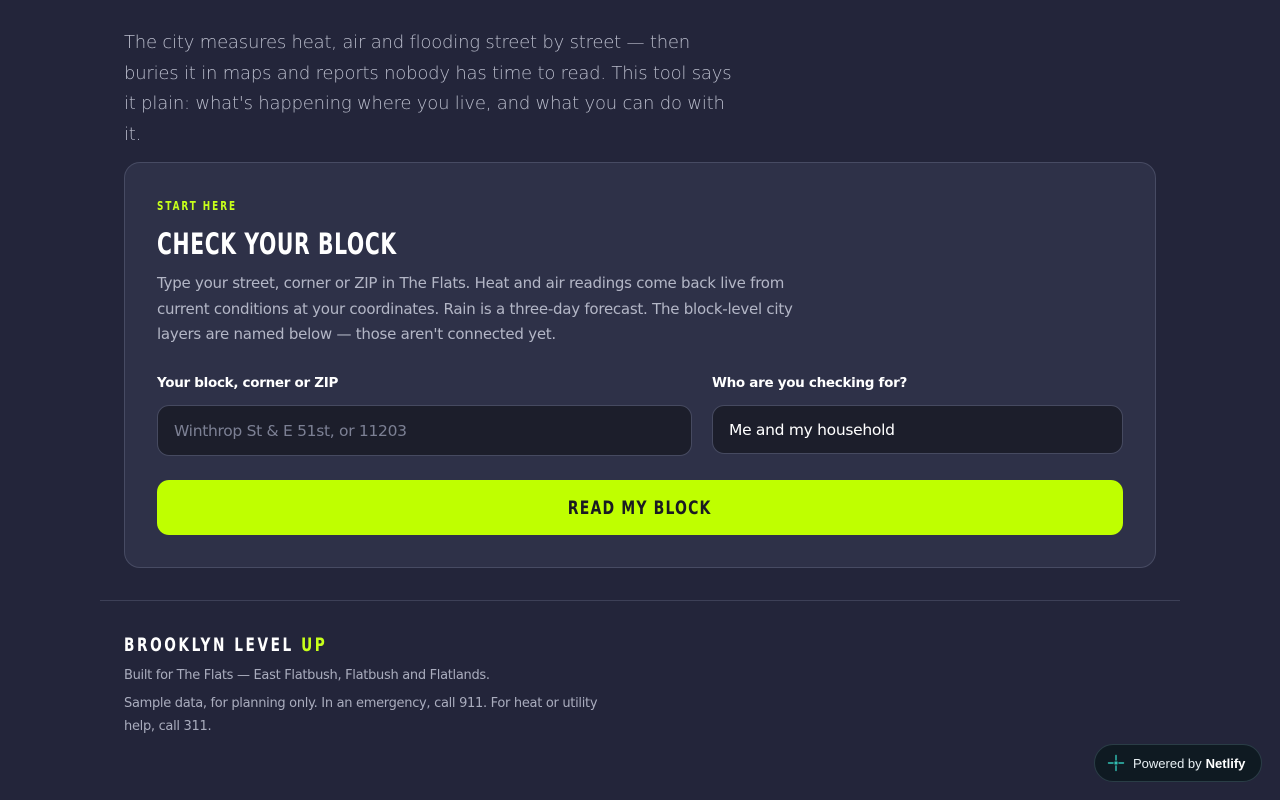 This screenshot has width=1280, height=800. What do you see at coordinates (812, 429) in the screenshot?
I see `who-select-value: Me and my household` at bounding box center [812, 429].